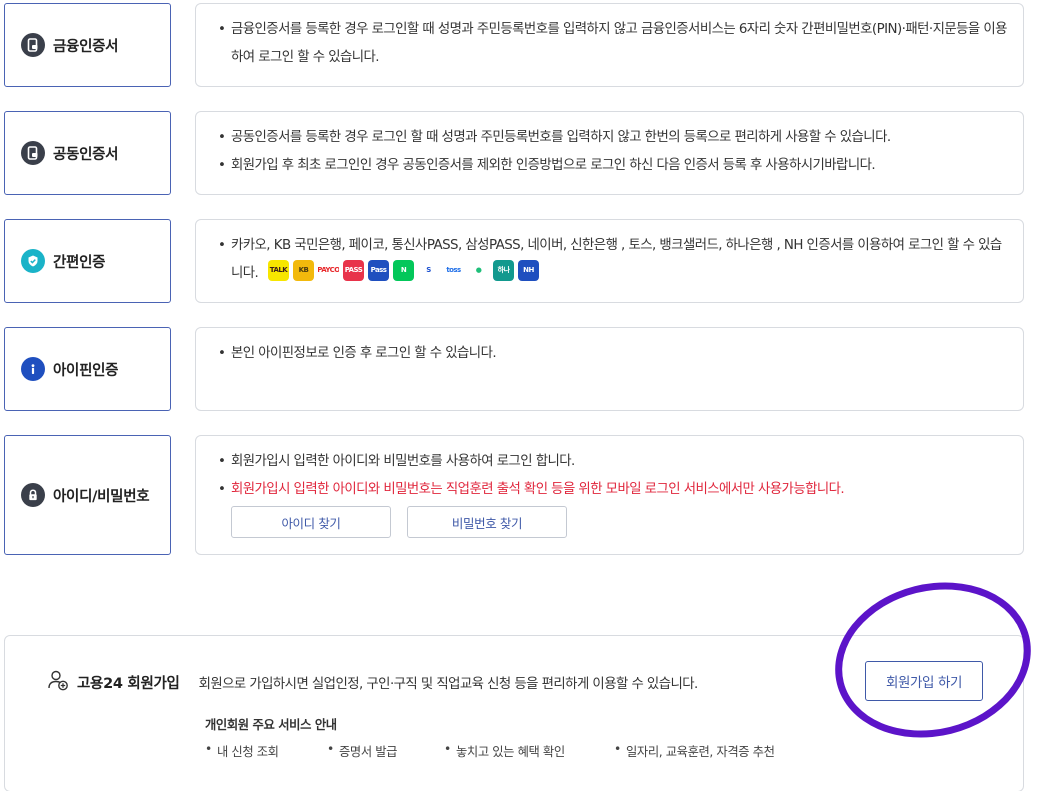  What do you see at coordinates (378, 270) in the screenshot?
I see `samsung-pass-logo-icon: Pass` at bounding box center [378, 270].